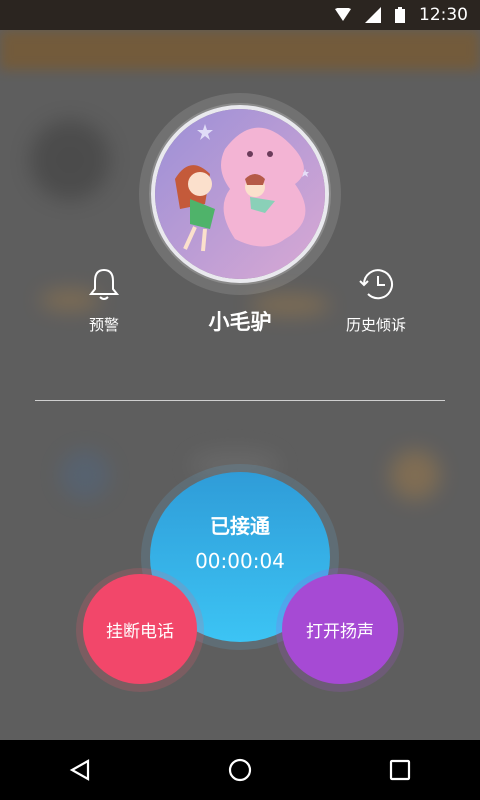 The image size is (480, 800). What do you see at coordinates (103, 325) in the screenshot?
I see `warning-label: 预警` at bounding box center [103, 325].